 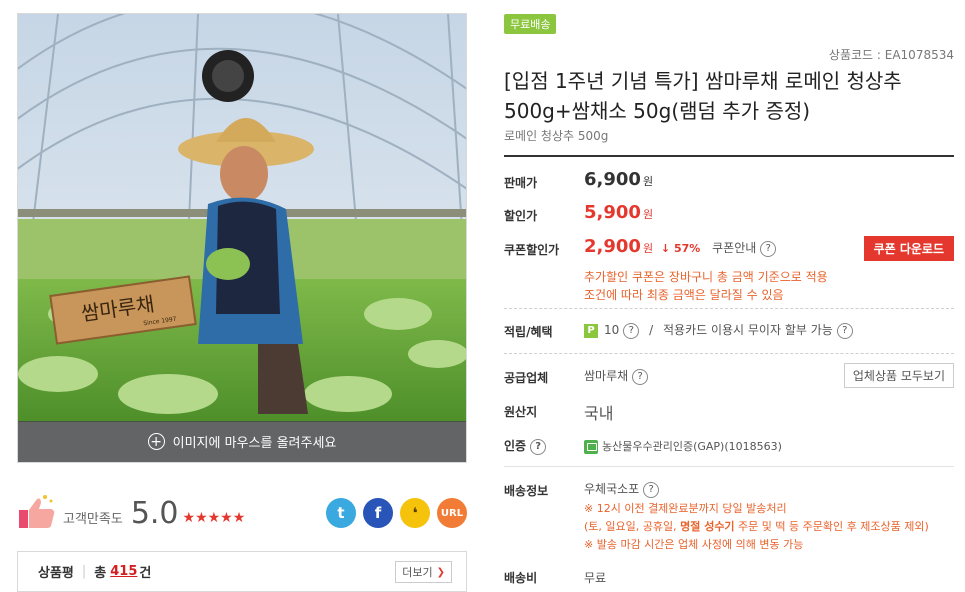 What do you see at coordinates (521, 578) in the screenshot?
I see `shipping-fee-label: 배송비` at bounding box center [521, 578].